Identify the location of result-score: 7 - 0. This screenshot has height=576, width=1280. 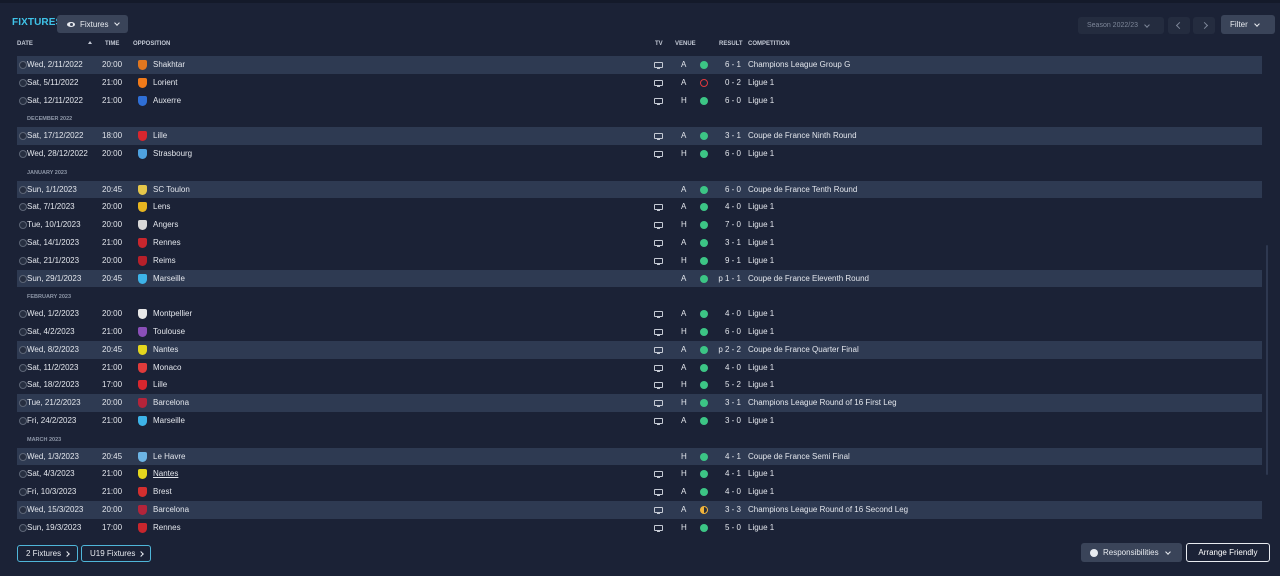
(733, 224).